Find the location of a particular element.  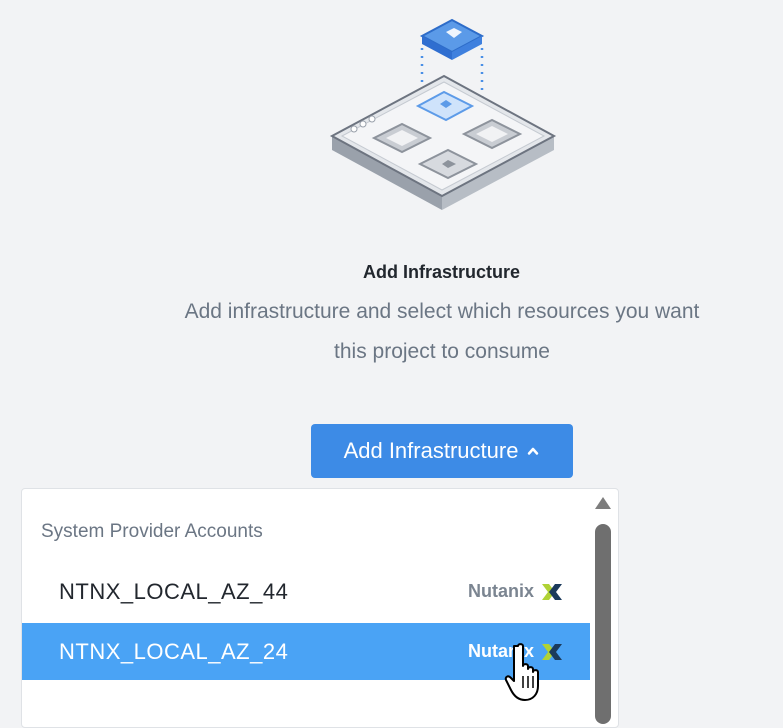

add-infrastructure-button: Add Infrastructure is located at coordinates (442, 451).